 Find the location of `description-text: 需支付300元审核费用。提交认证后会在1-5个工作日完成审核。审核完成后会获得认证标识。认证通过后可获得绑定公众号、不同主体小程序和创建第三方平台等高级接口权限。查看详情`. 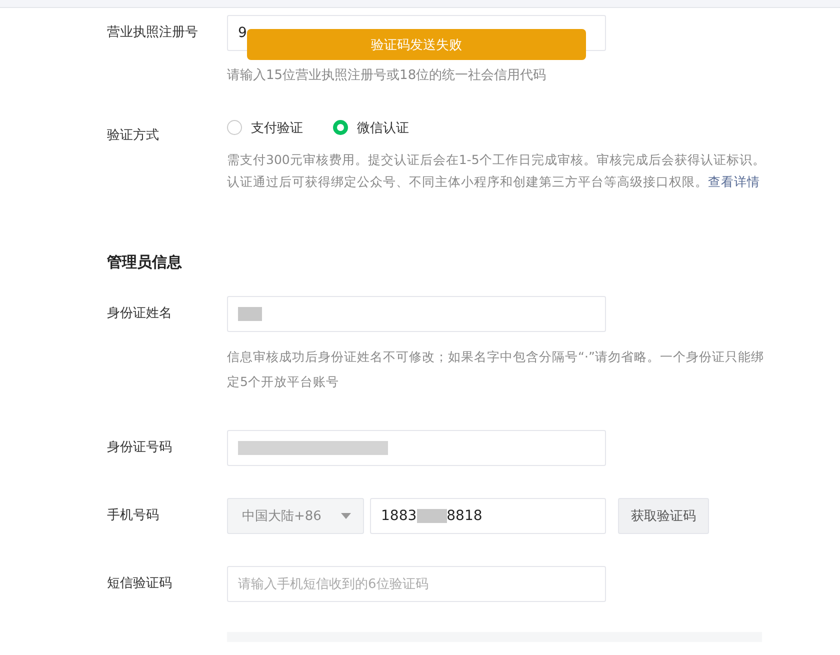

description-text: 需支付300元审核费用。提交认证后会在1-5个工作日完成审核。审核完成后会获得认证标识。认证通过后可获得绑定公众号、不同主体小程序和创建第三方平台等高级接口权限。查看详情 is located at coordinates (496, 171).